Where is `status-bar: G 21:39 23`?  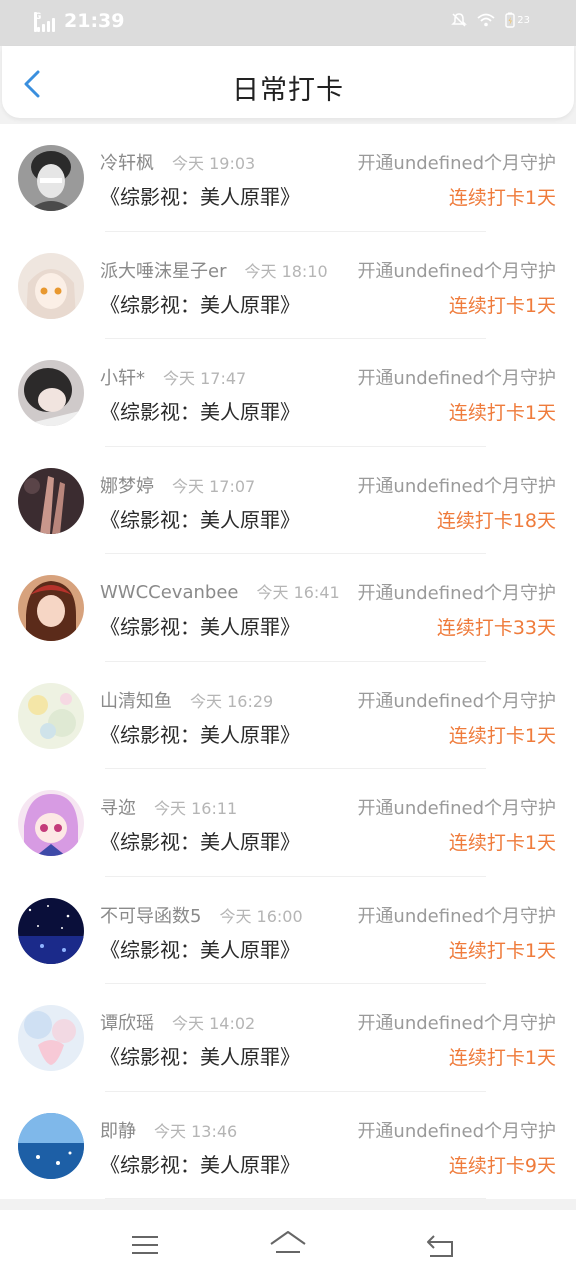
status-bar: G 21:39 23 is located at coordinates (288, 23).